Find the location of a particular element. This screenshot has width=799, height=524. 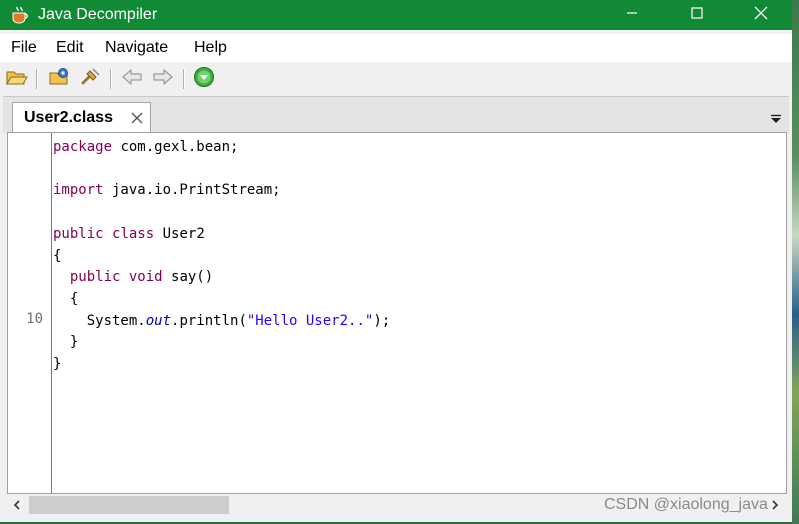

line-number-gutter: 10 is located at coordinates (30, 313).